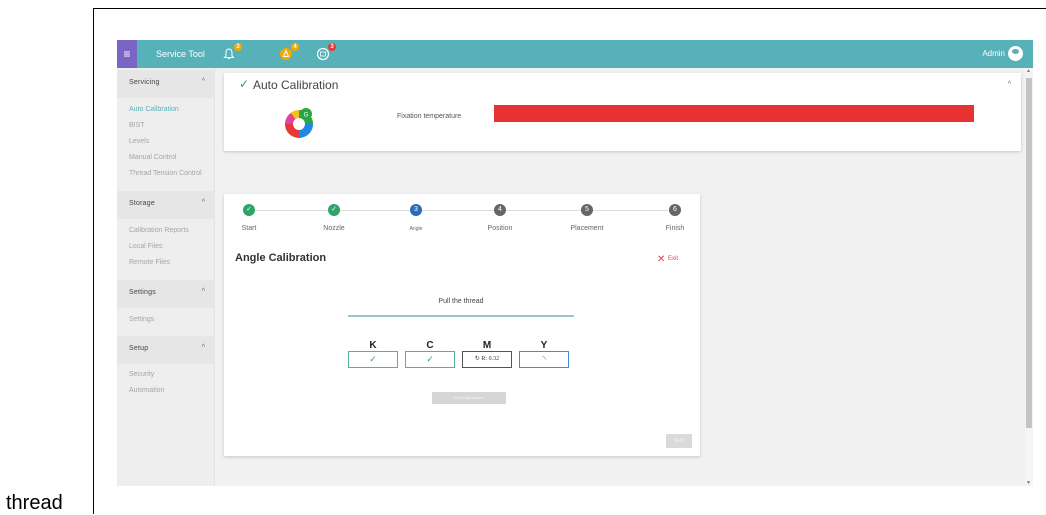  Describe the element at coordinates (159, 230) in the screenshot. I see `sidebar-item-calibration-reports: Calibration Reports` at that location.